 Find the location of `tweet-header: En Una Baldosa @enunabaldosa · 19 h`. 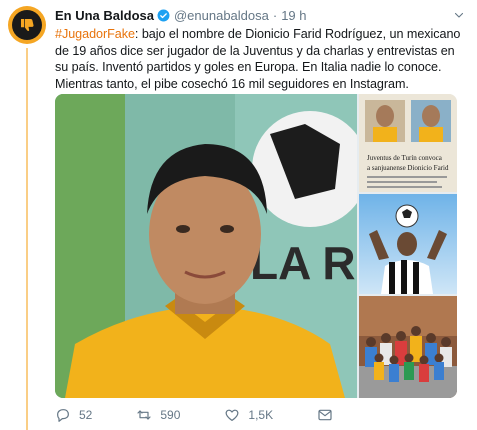

tweet-header: En Una Baldosa @enunabaldosa · 19 h is located at coordinates (251, 15).